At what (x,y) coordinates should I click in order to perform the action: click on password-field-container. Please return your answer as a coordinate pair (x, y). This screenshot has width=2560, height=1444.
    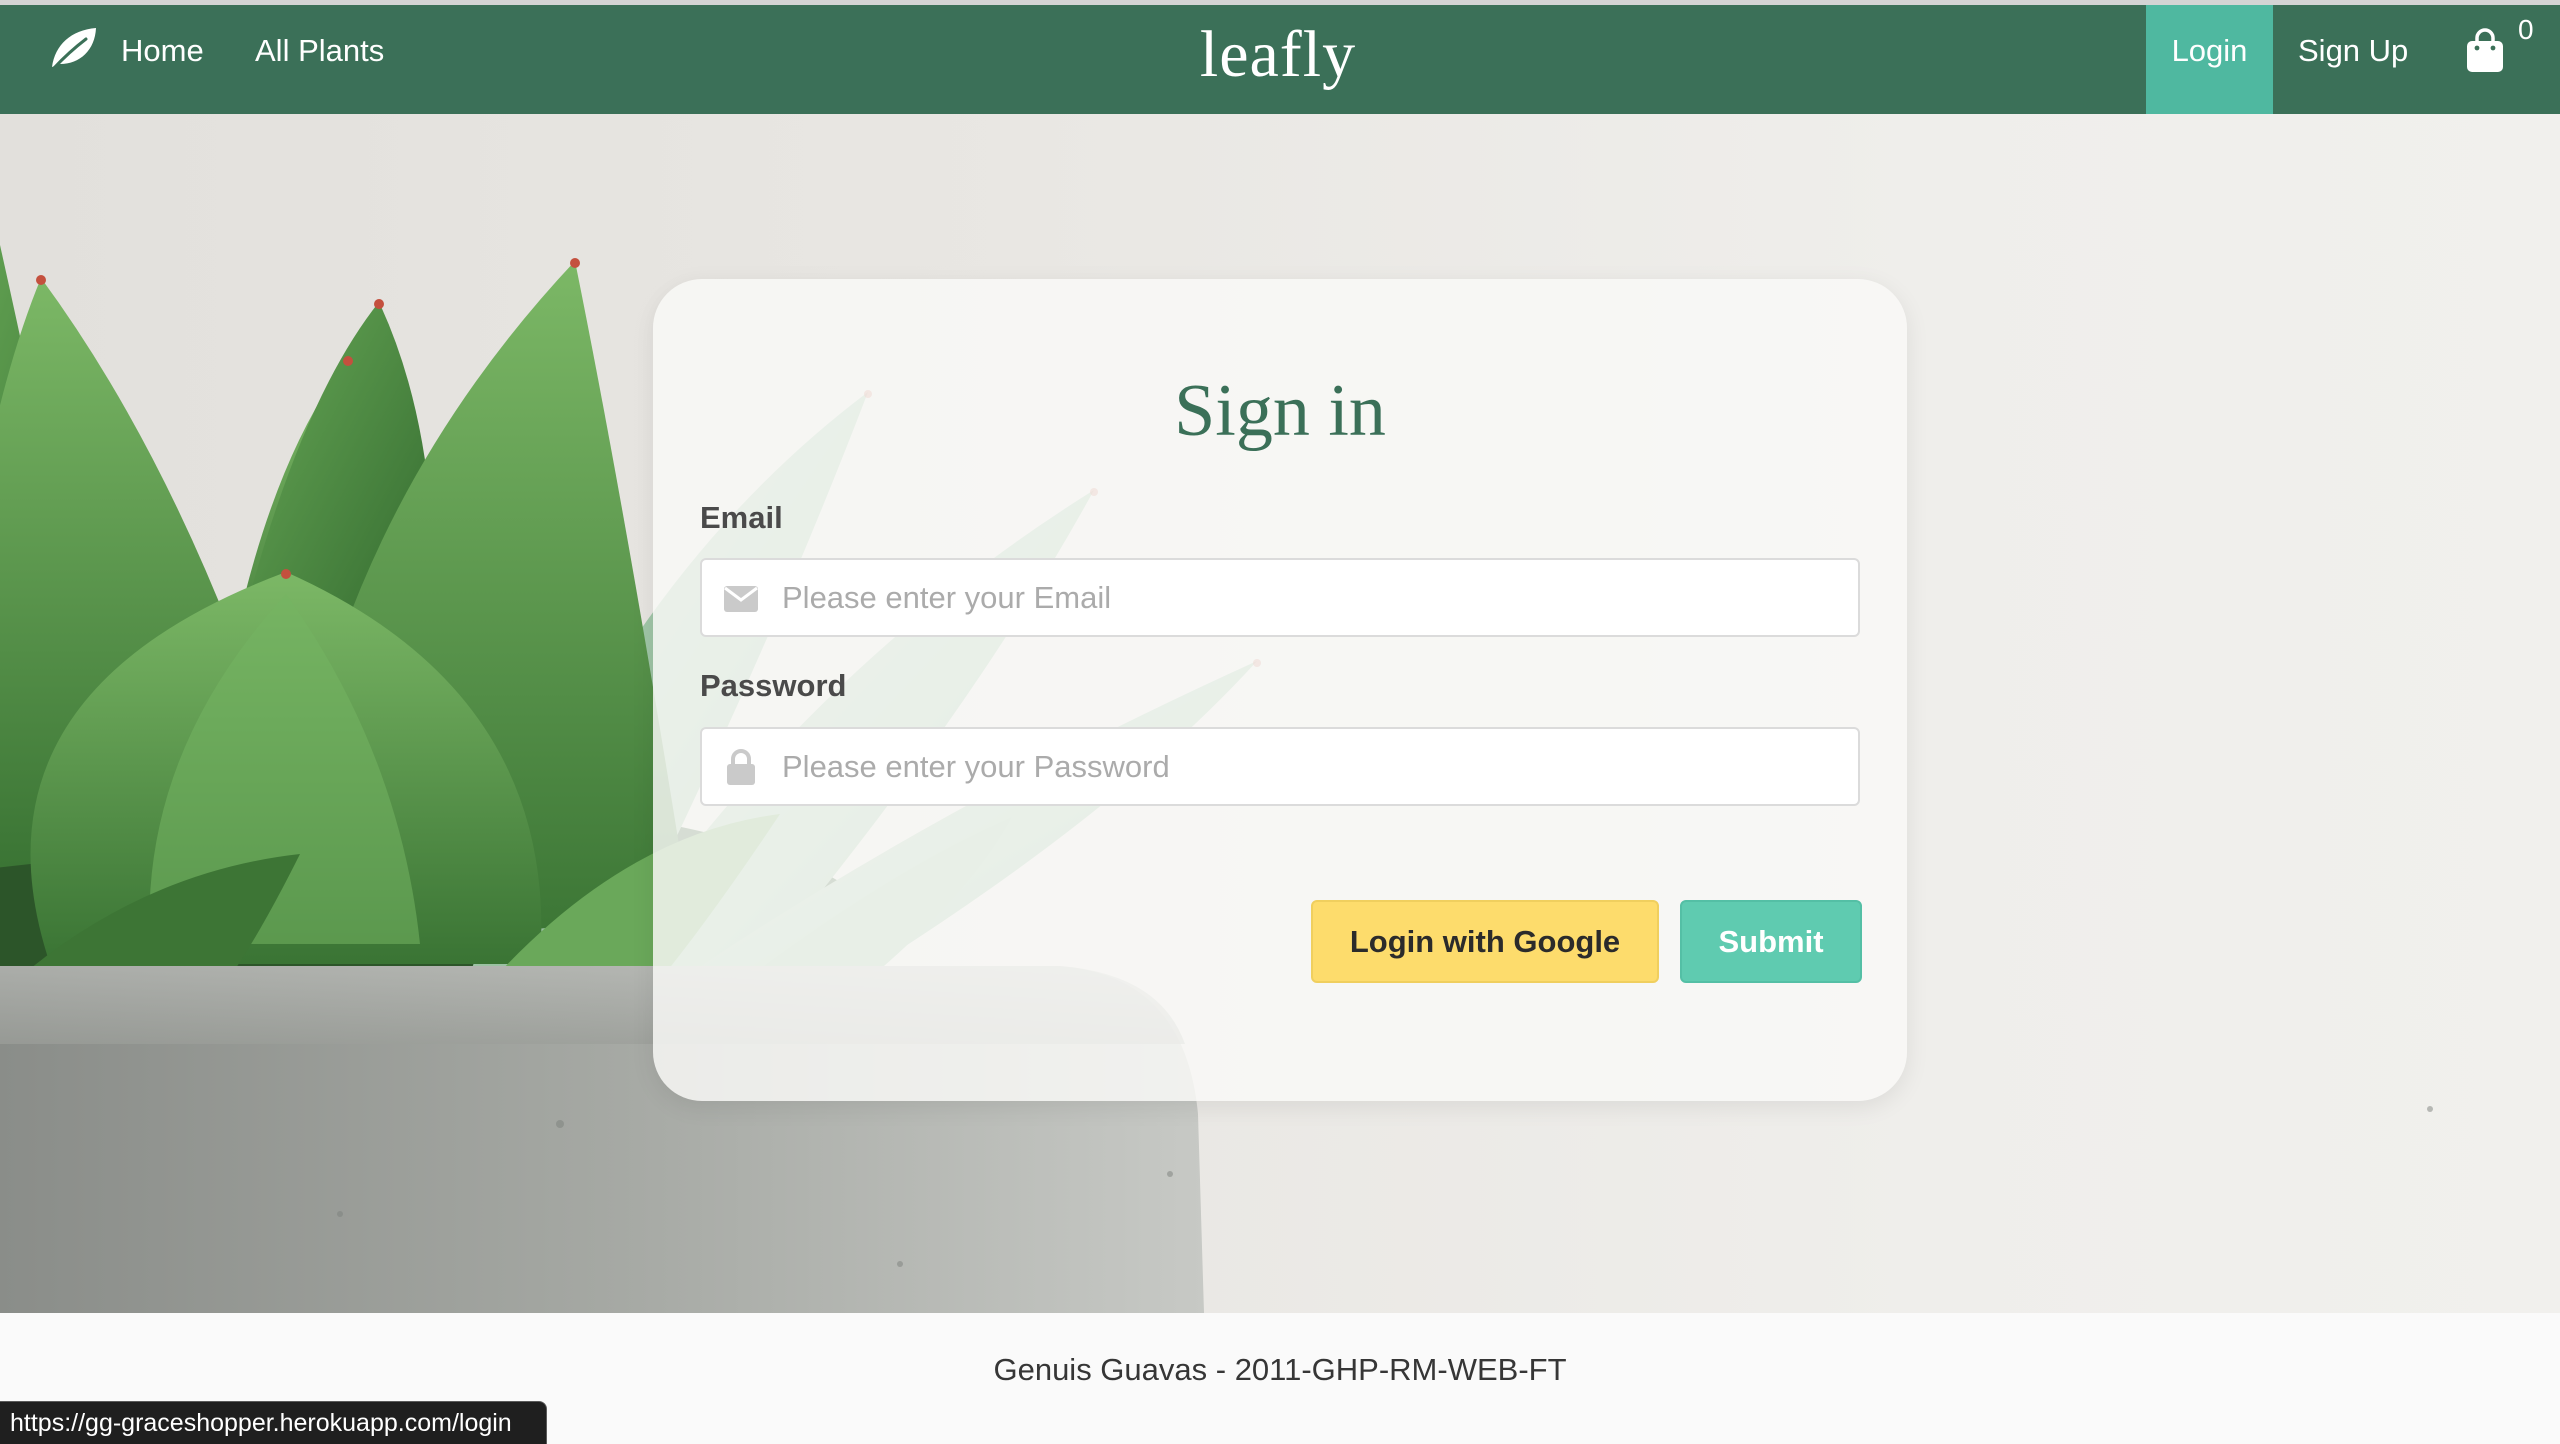
    Looking at the image, I should click on (1280, 766).